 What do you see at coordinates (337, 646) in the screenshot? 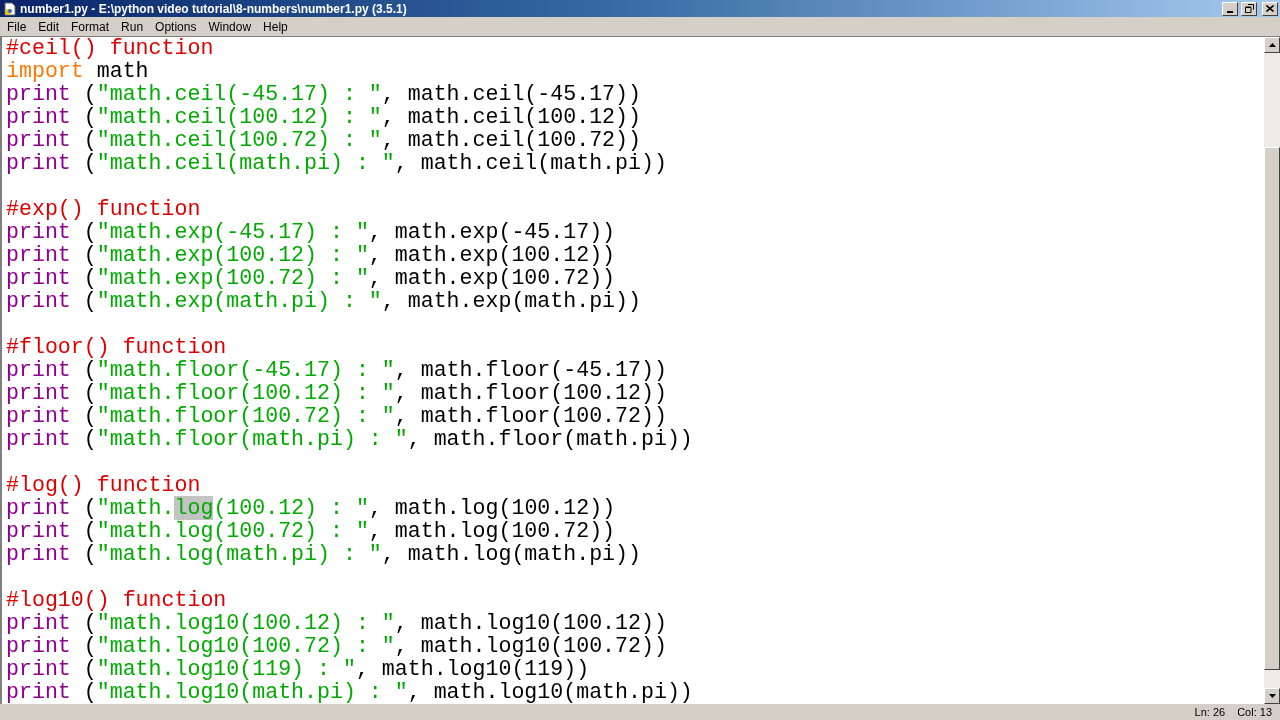
I see `code-line: print ("math.log10(100.72) : ", math.log10(100.72))` at bounding box center [337, 646].